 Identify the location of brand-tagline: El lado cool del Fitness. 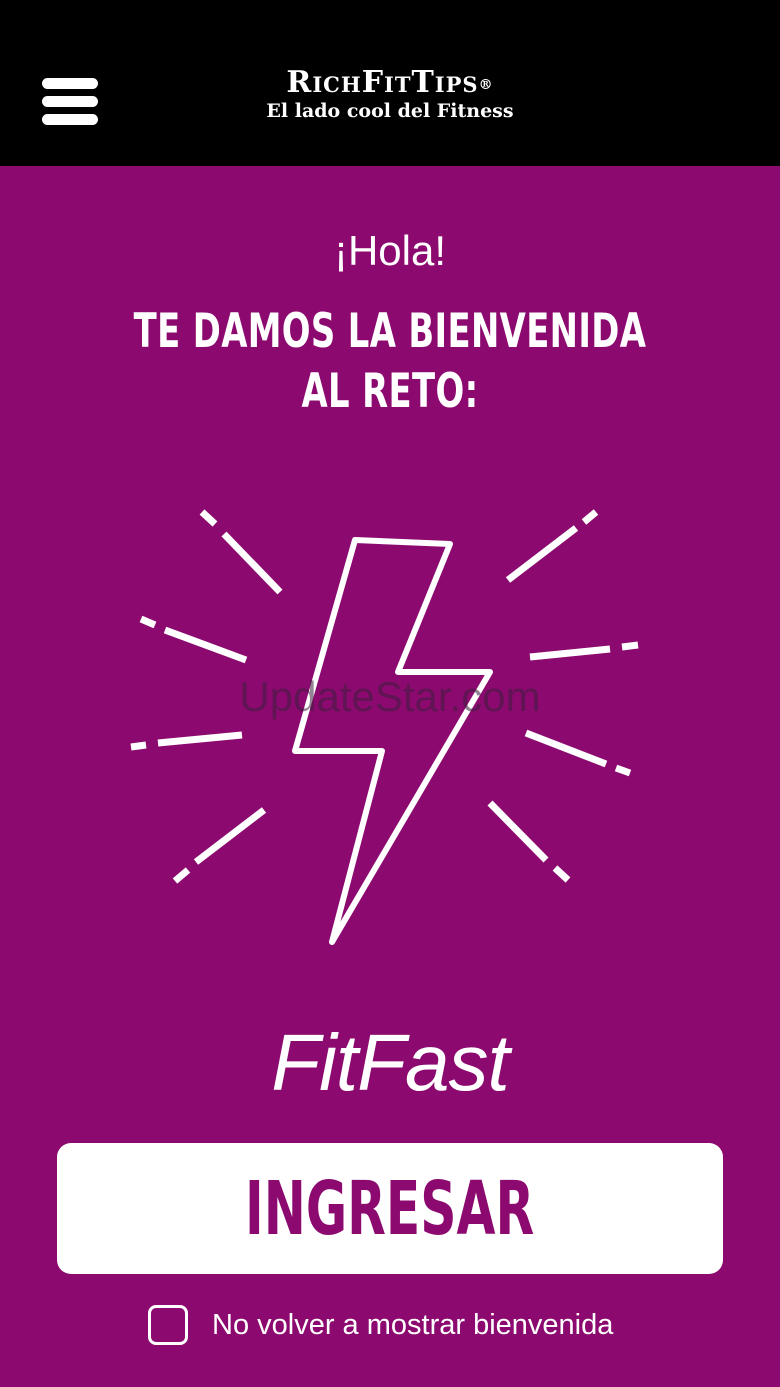
(390, 111).